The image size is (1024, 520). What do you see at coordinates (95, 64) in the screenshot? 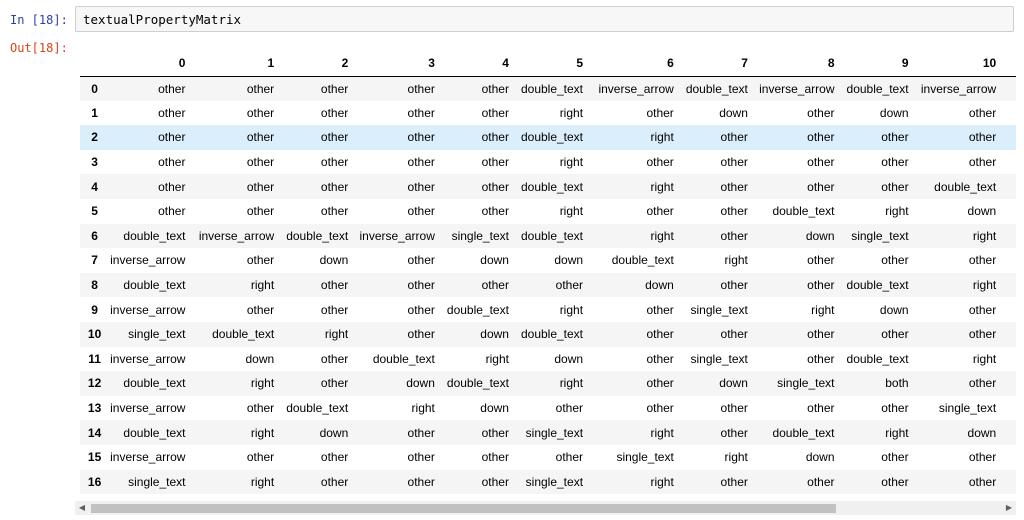
I see `index-header-corner` at bounding box center [95, 64].